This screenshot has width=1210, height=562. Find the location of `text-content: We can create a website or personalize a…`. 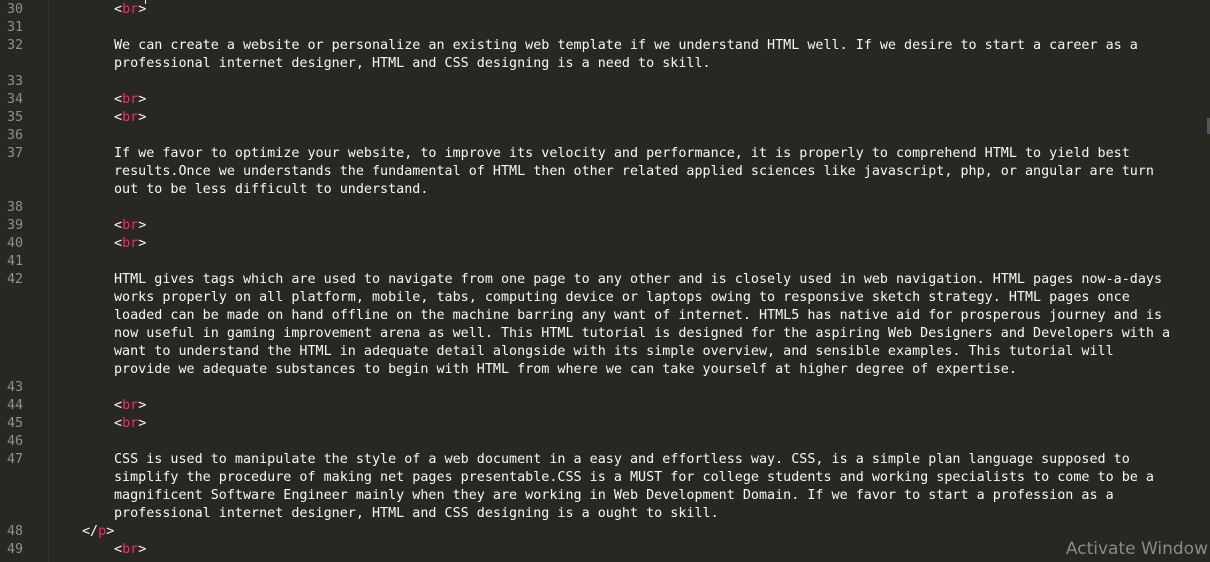

text-content: We can create a website or personalize a… is located at coordinates (626, 45).